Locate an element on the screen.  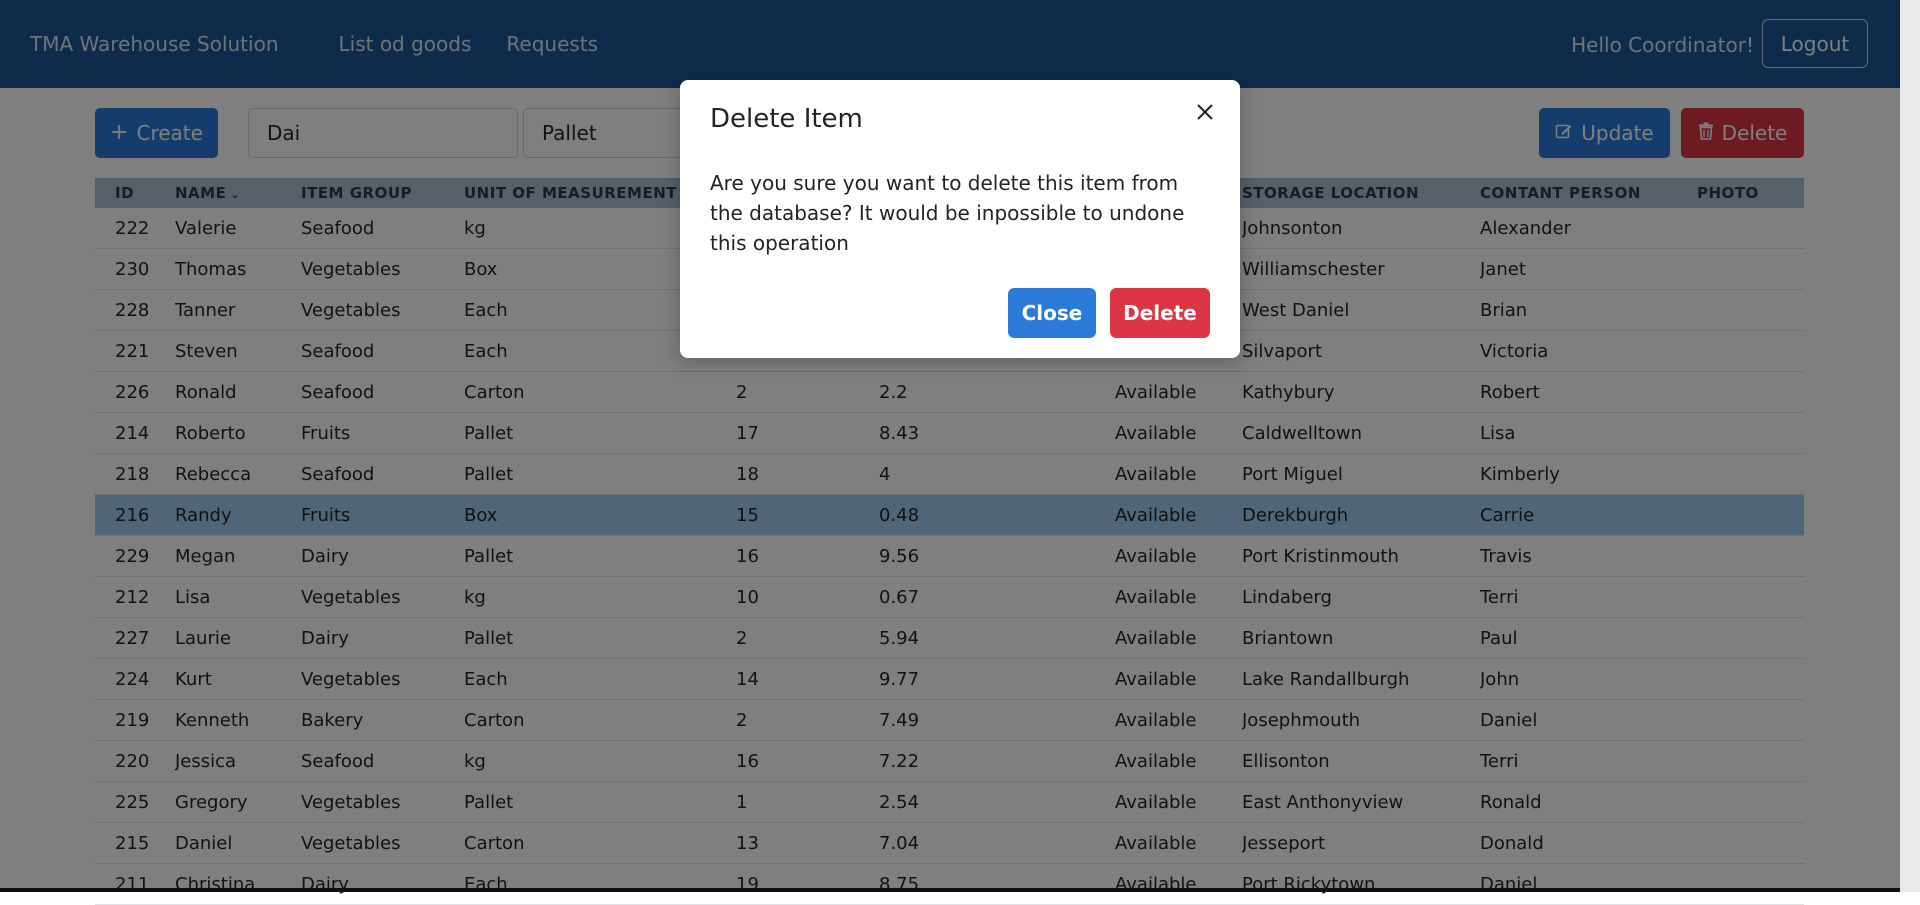
modal-title: Delete Item is located at coordinates (786, 119).